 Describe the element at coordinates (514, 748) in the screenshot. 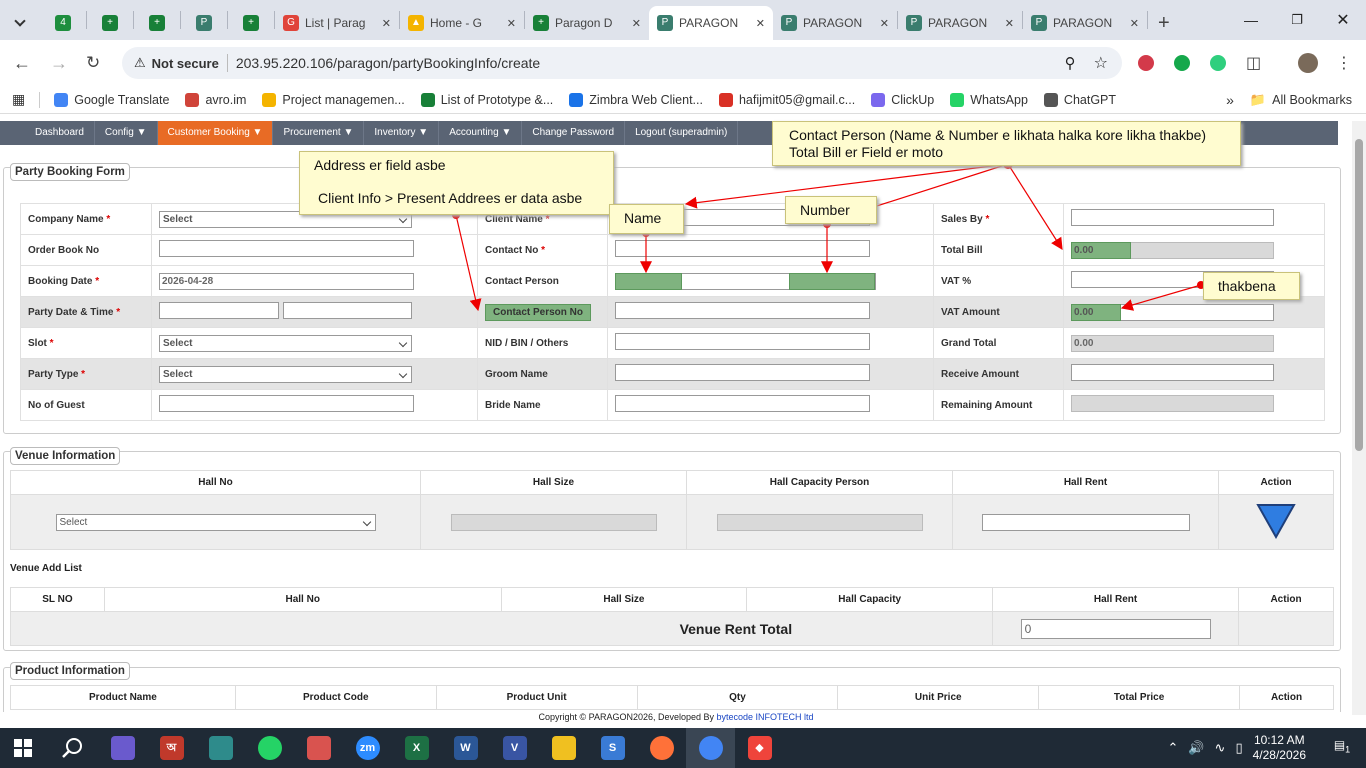

I see `taskbar-app: V` at that location.